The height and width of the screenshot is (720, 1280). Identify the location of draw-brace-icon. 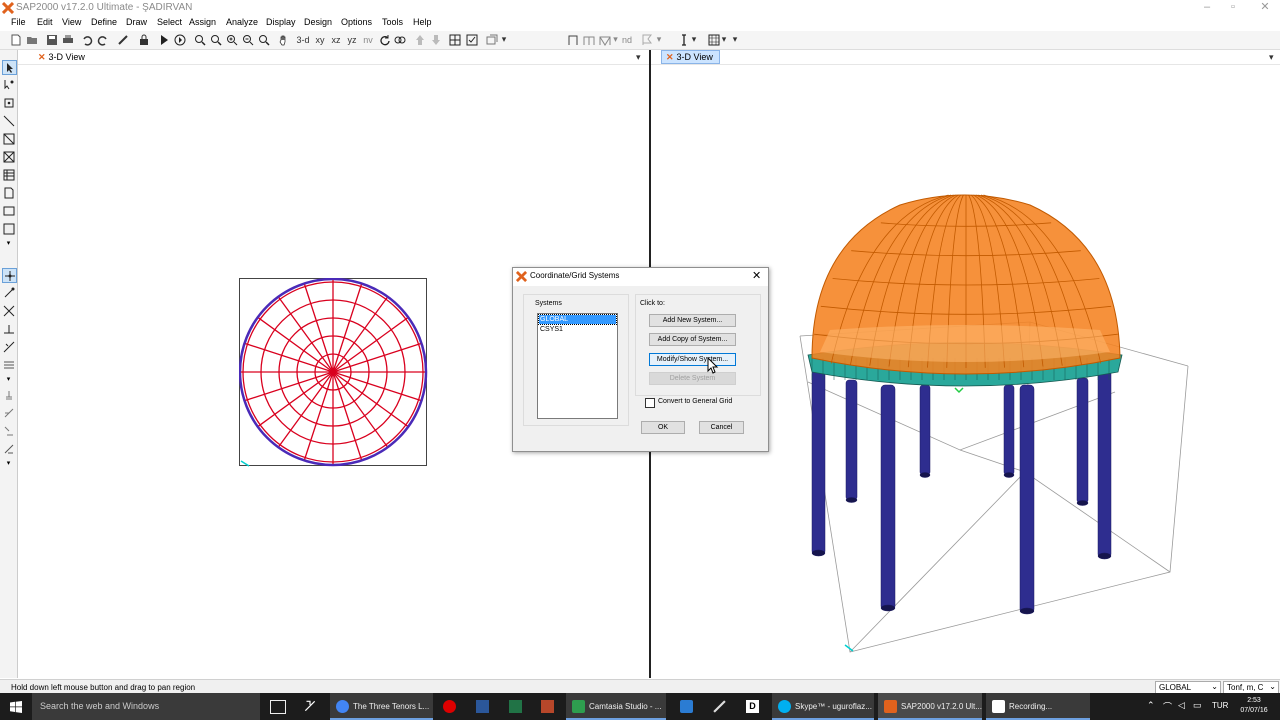
(604, 39).